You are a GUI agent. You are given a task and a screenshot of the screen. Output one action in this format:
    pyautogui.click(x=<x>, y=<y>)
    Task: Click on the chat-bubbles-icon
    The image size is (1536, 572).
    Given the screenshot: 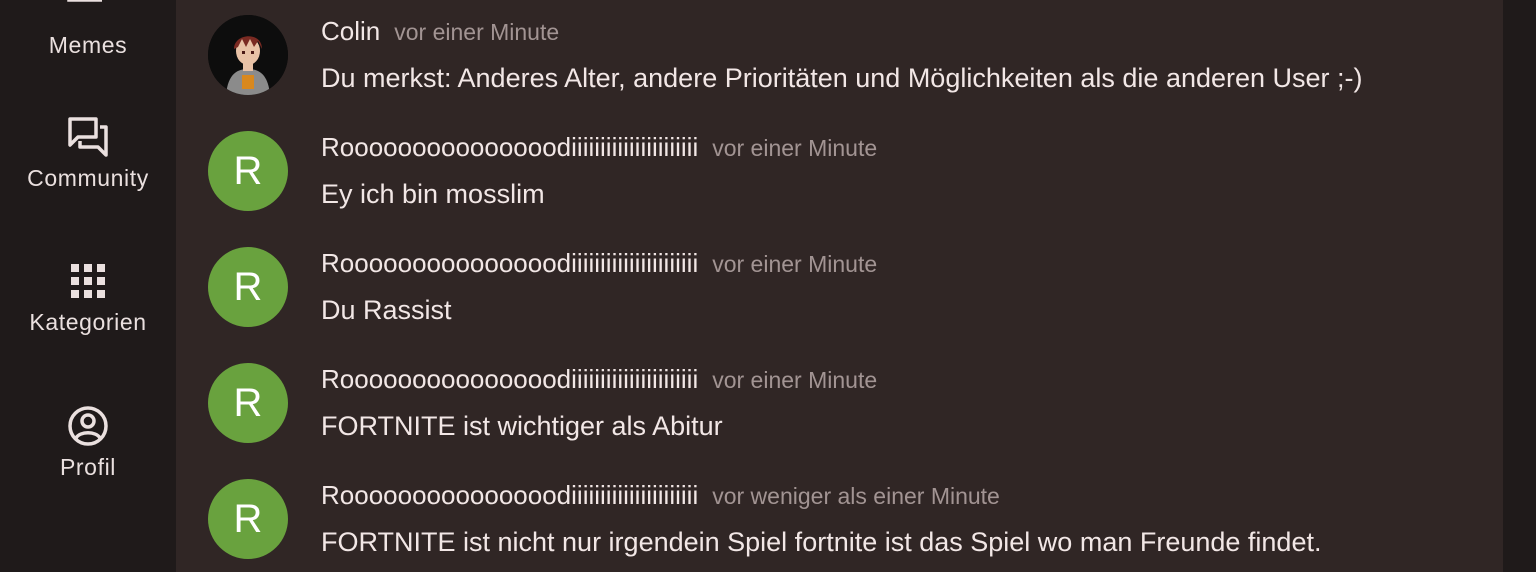 What is the action you would take?
    pyautogui.click(x=88, y=137)
    